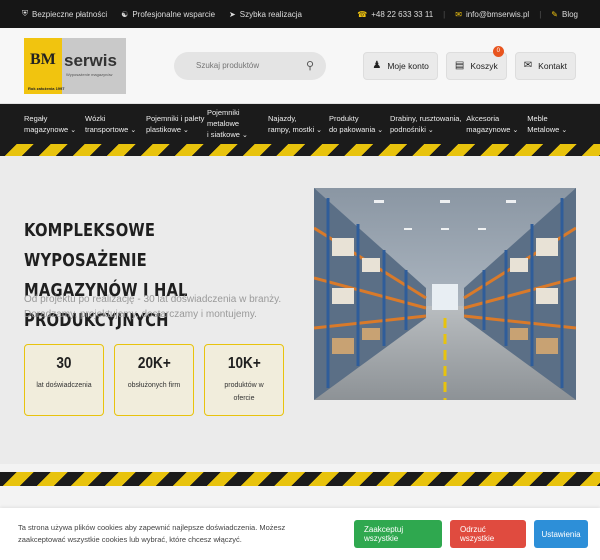 Image resolution: width=600 pixels, height=560 pixels. I want to click on stat-label: lat doświadczenia, so click(64, 385).